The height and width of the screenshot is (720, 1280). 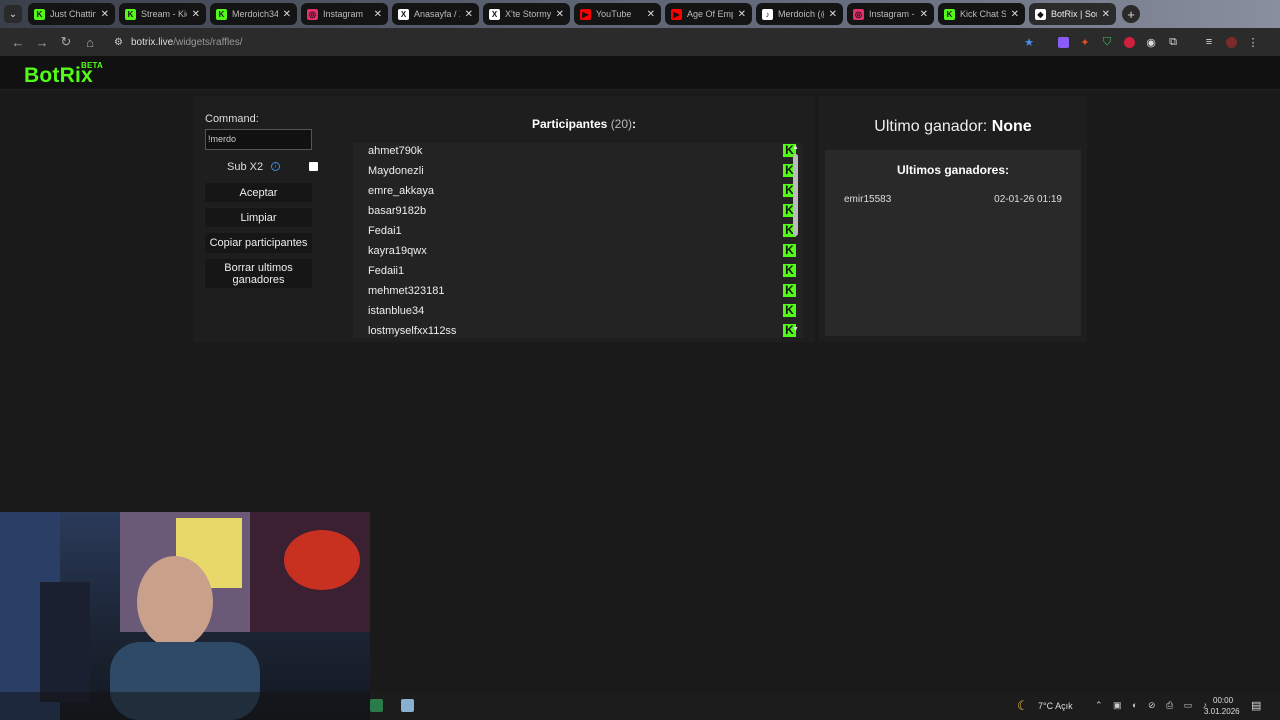 I want to click on participant-name: Maydonezli, so click(x=396, y=171).